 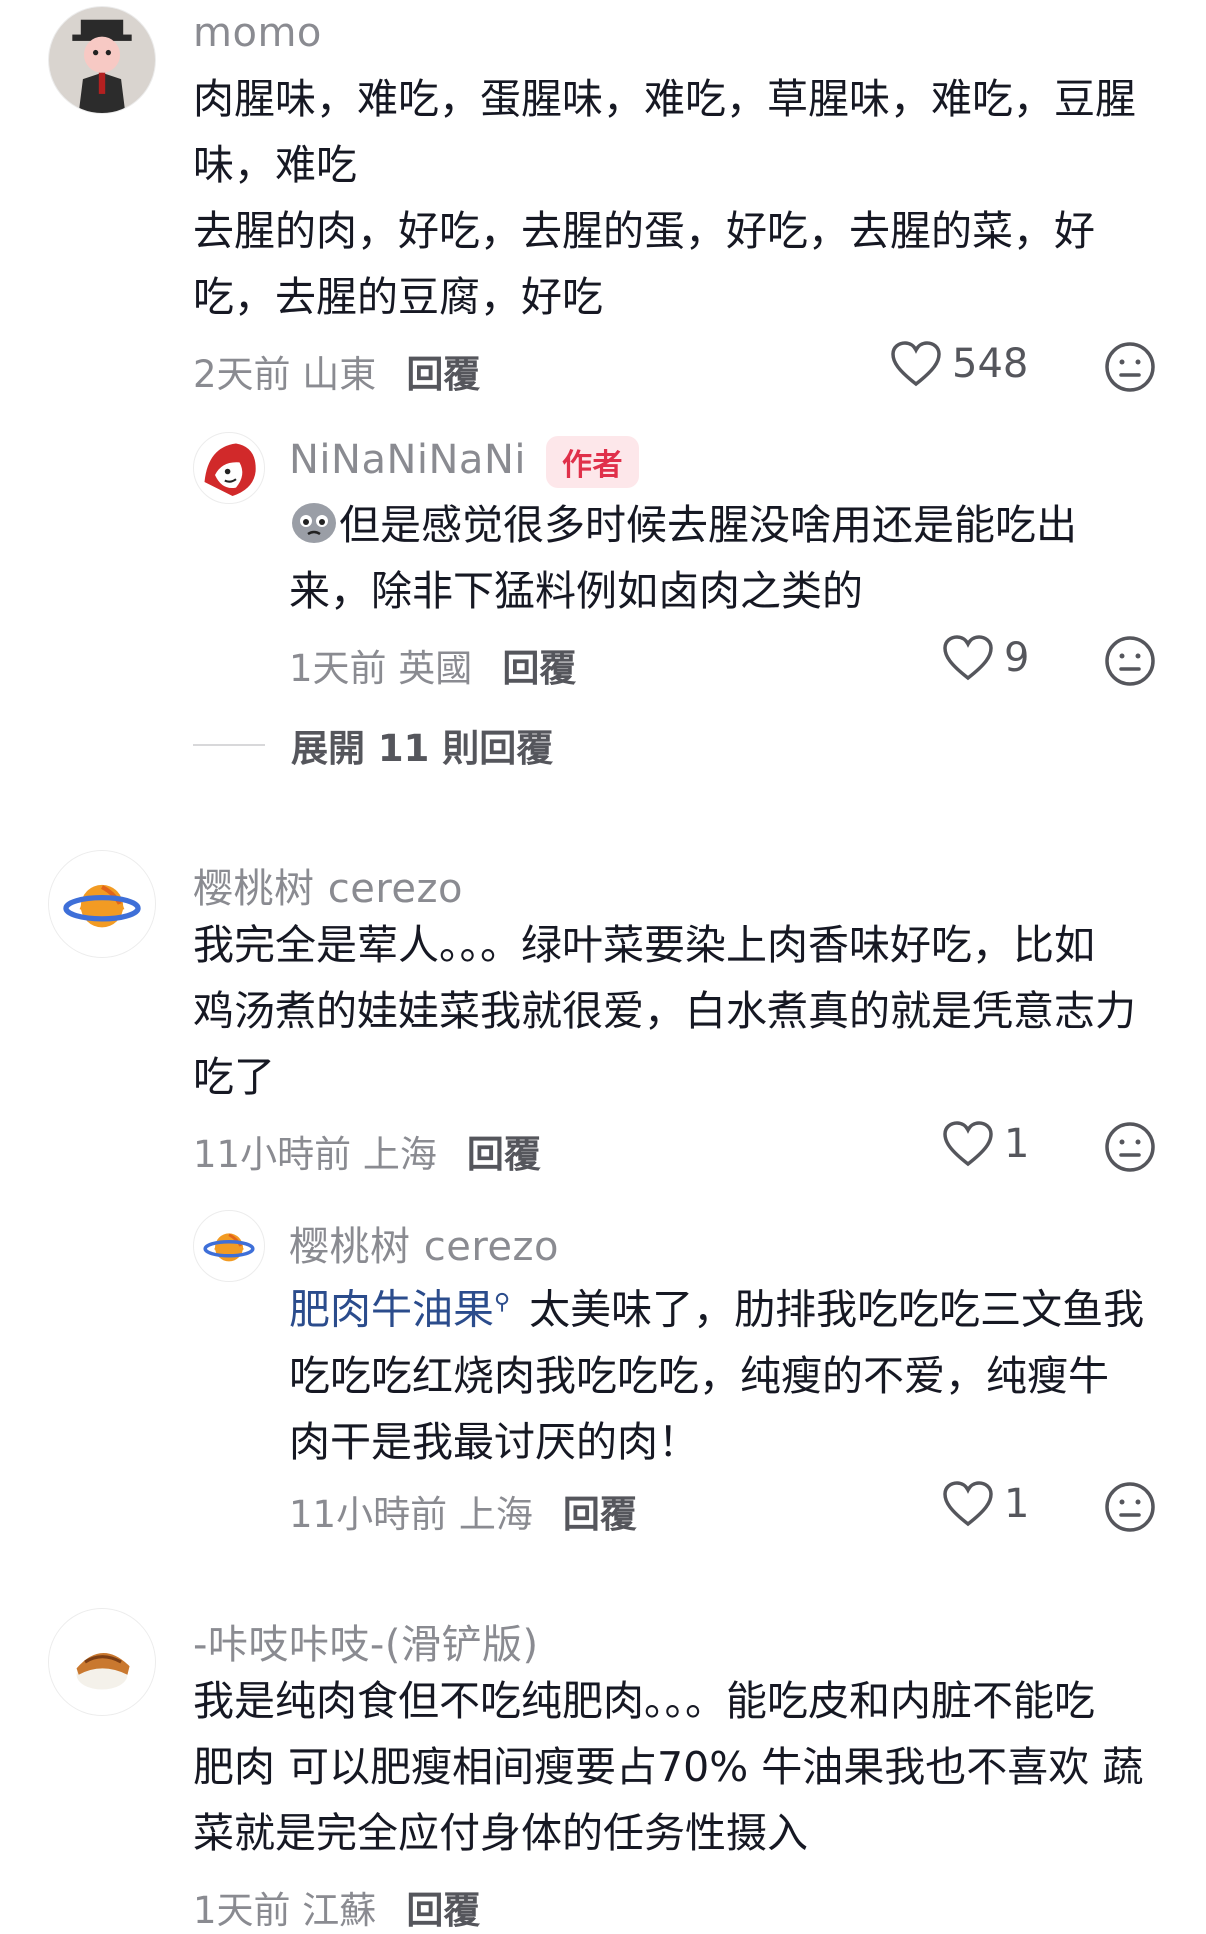 I want to click on comment-time-location: 1天前 江蘇, so click(x=285, y=1910).